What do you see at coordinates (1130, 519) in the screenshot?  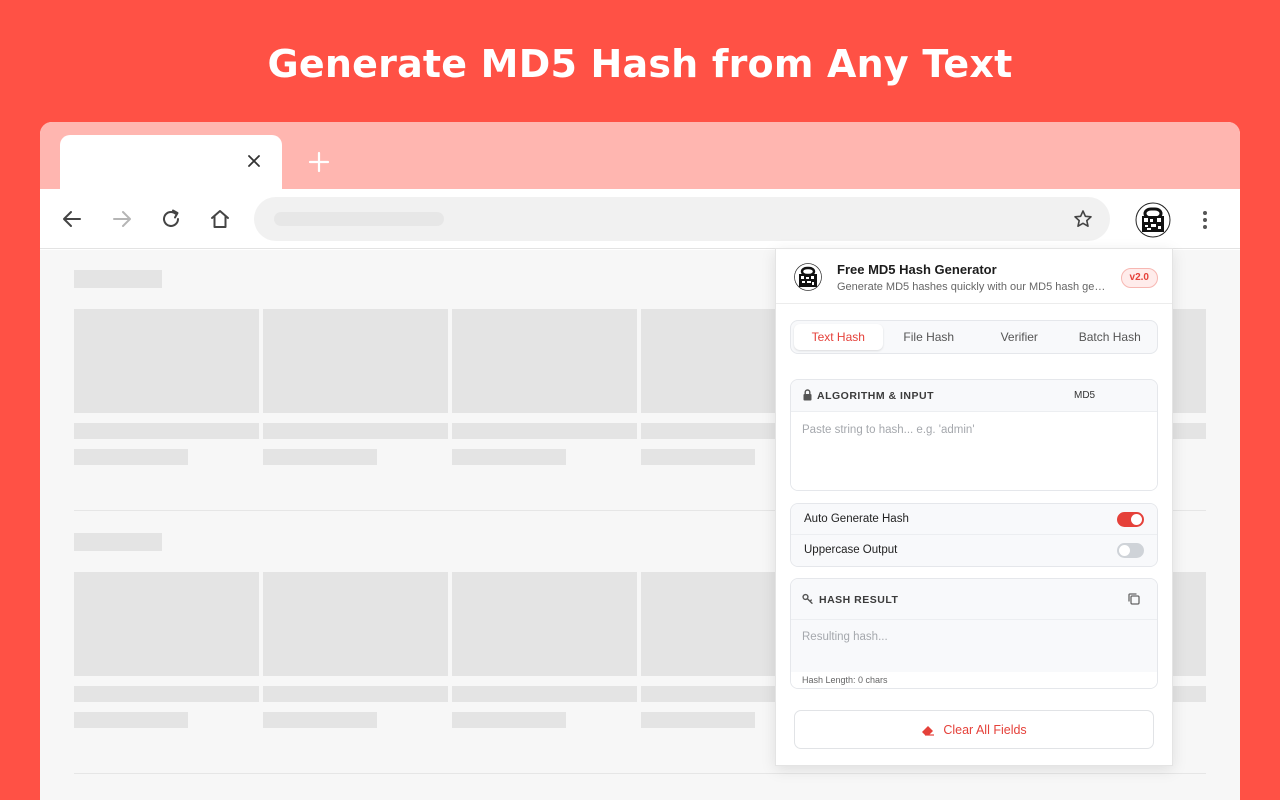 I see `auto-generate-toggle` at bounding box center [1130, 519].